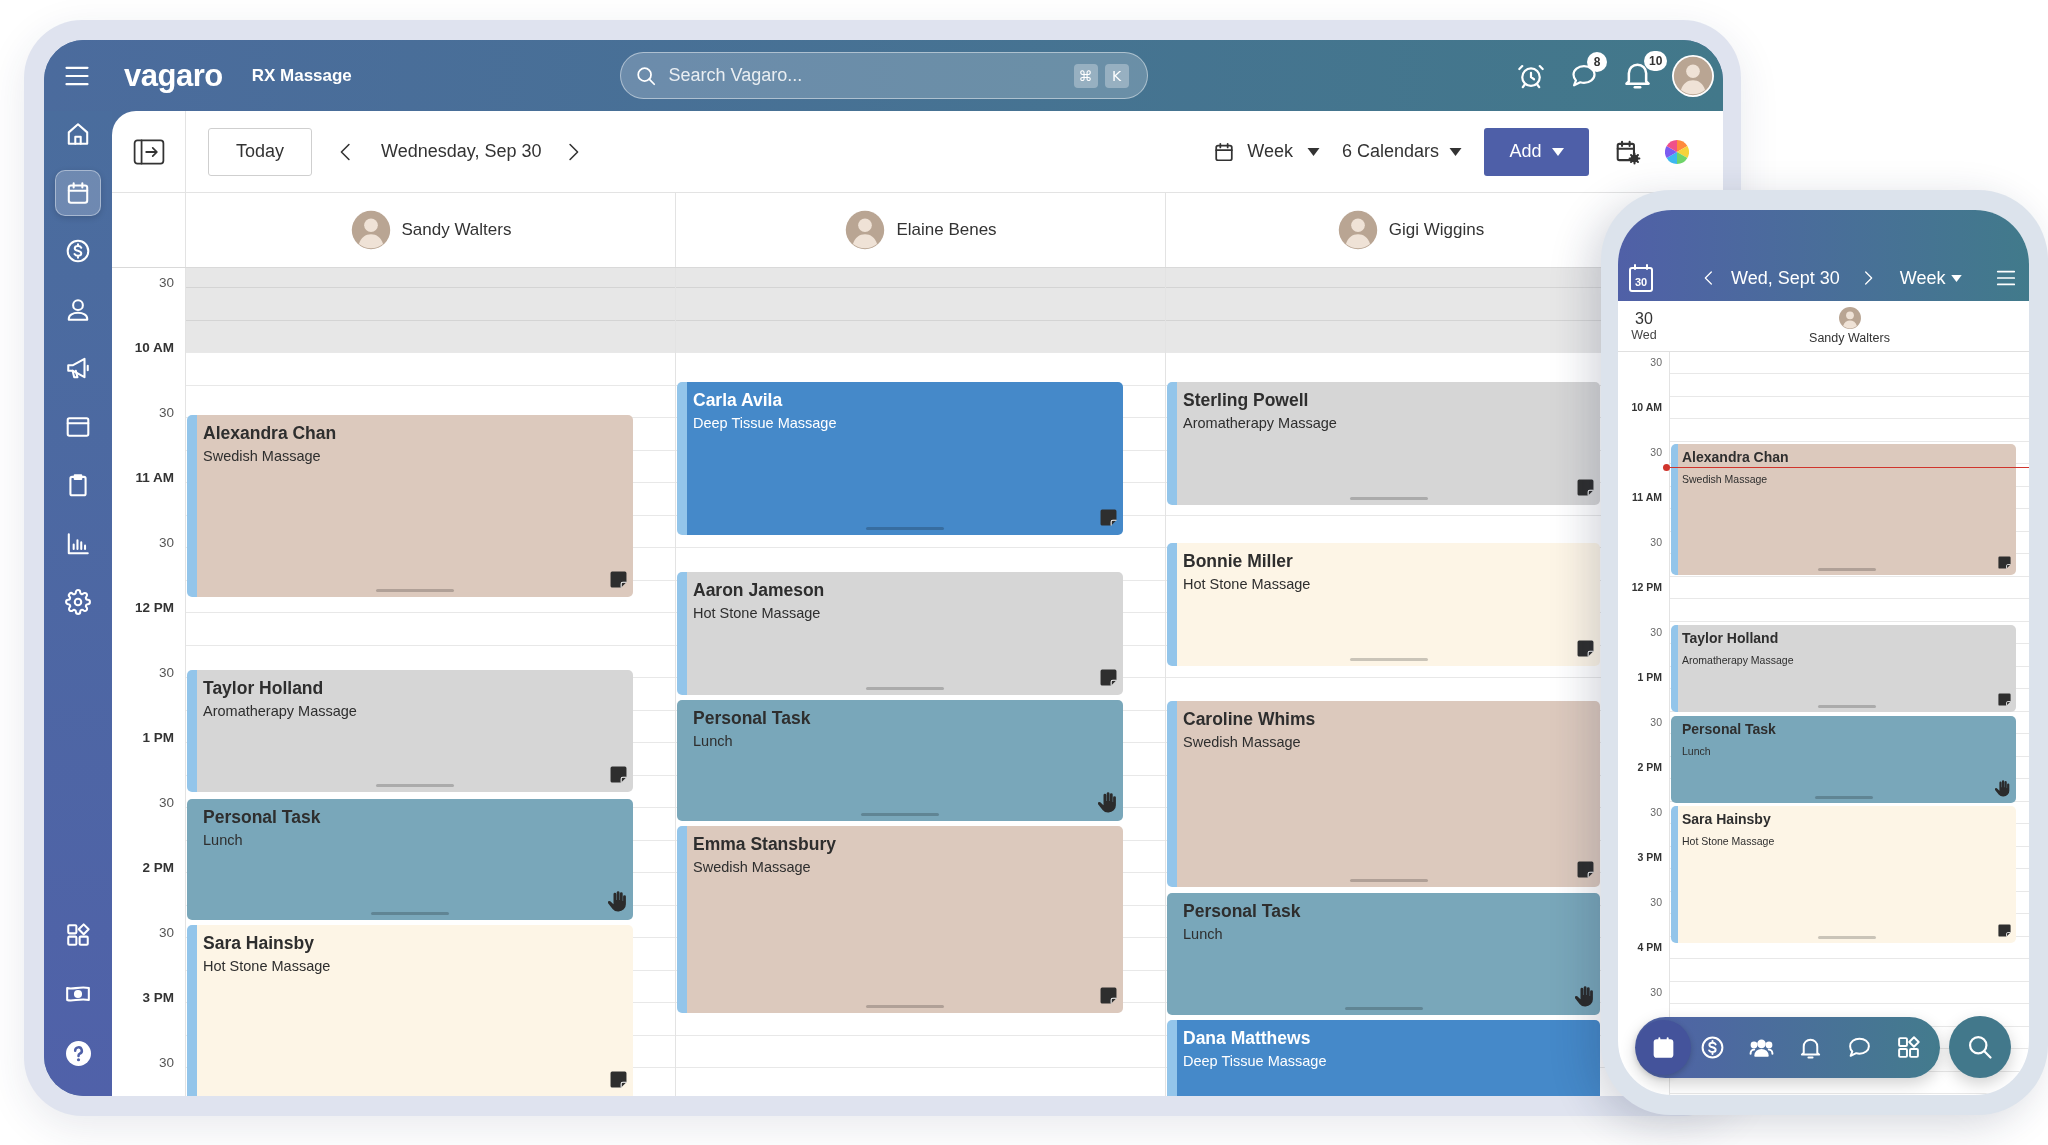  What do you see at coordinates (1246, 400) in the screenshot?
I see `client-name: Sterling Powell` at bounding box center [1246, 400].